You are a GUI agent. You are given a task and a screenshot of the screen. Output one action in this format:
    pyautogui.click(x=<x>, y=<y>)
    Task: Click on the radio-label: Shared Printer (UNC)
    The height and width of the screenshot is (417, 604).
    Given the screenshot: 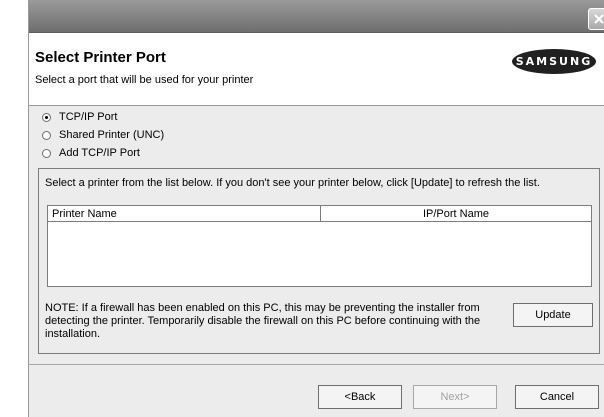 What is the action you would take?
    pyautogui.click(x=112, y=135)
    